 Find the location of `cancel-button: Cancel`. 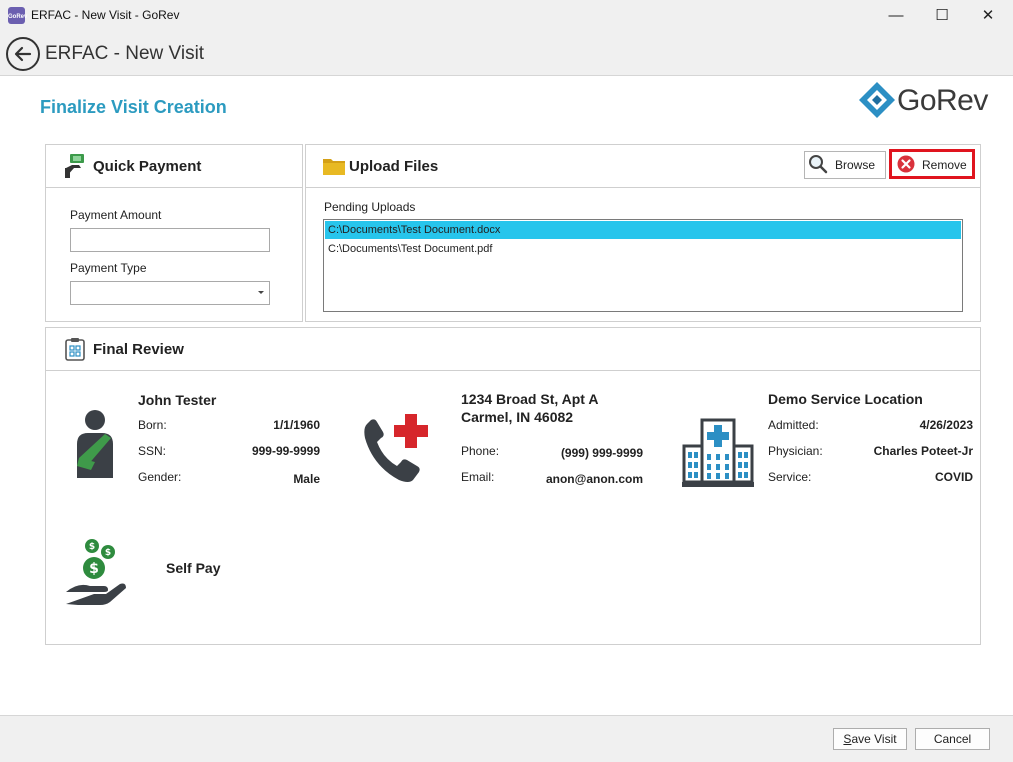

cancel-button: Cancel is located at coordinates (952, 739).